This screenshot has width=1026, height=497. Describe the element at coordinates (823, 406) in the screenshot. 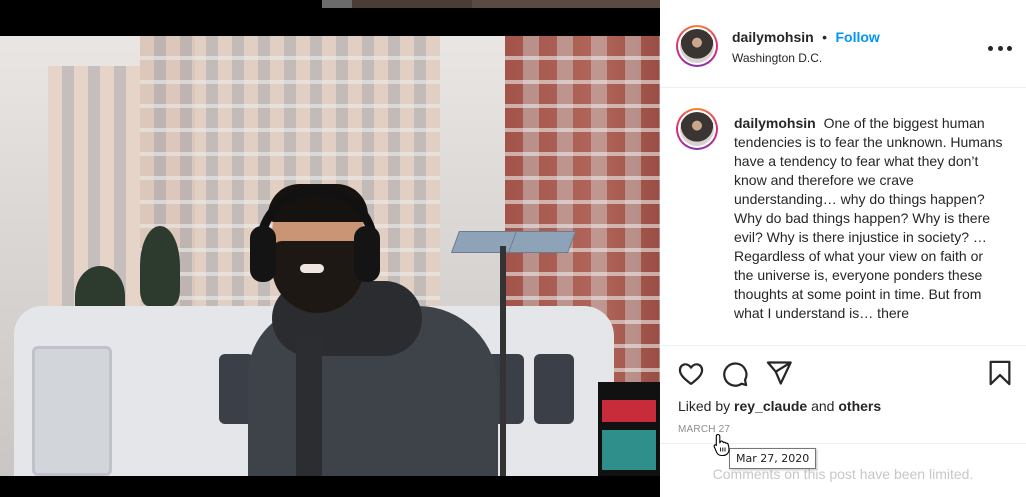

I see `likes-and: and` at that location.